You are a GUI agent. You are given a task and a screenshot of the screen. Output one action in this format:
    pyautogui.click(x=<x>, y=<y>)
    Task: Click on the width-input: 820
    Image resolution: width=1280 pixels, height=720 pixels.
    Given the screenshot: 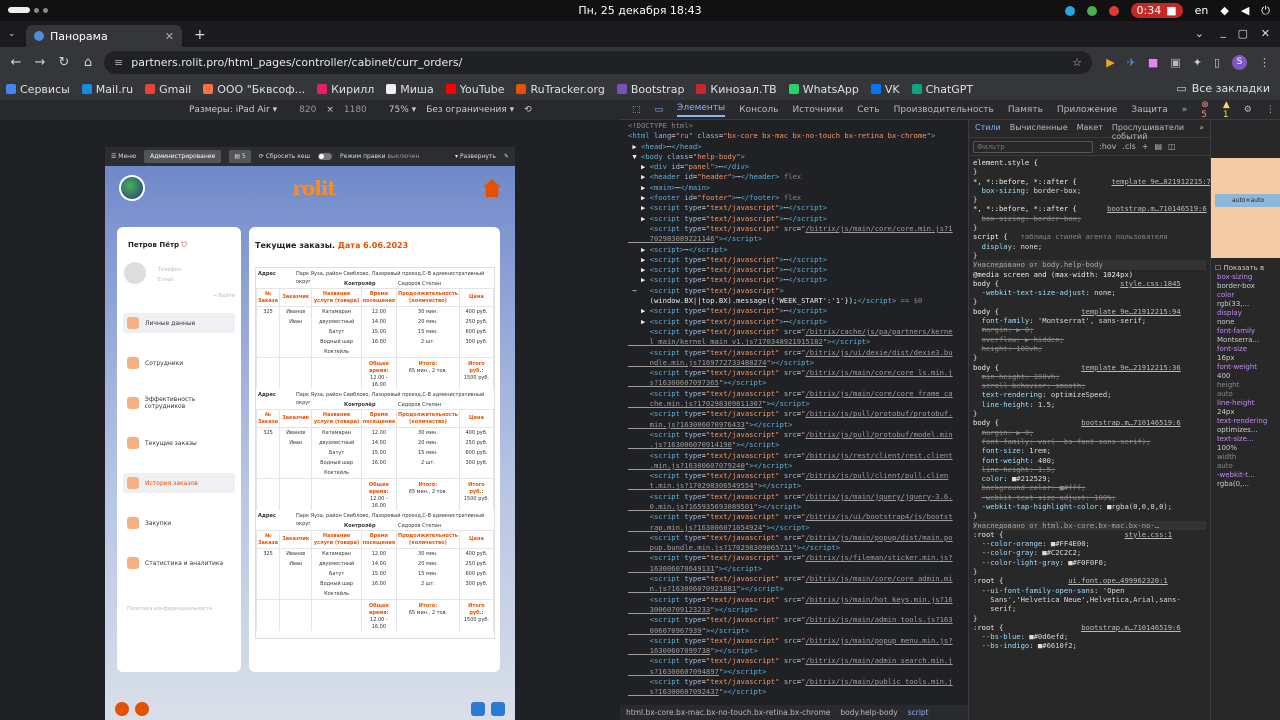 What is the action you would take?
    pyautogui.click(x=307, y=110)
    